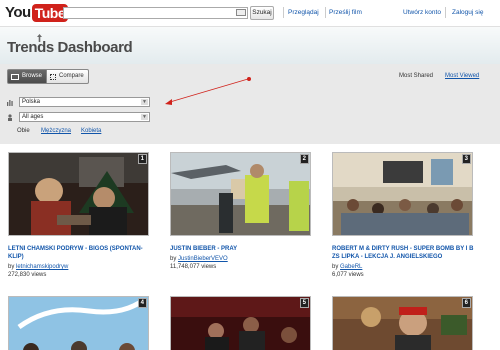 This screenshot has width=500, height=350. Describe the element at coordinates (345, 12) in the screenshot. I see `upload-link: Prześlij film` at that location.